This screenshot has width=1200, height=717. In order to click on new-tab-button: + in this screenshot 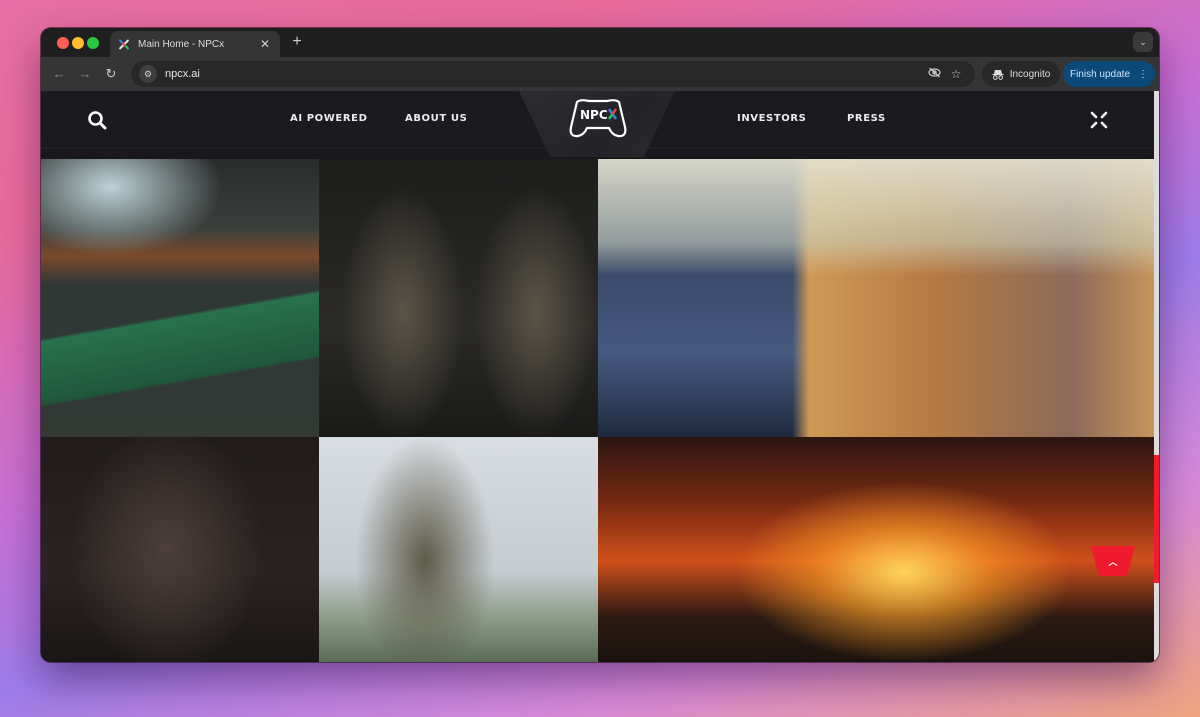, I will do `click(297, 42)`.